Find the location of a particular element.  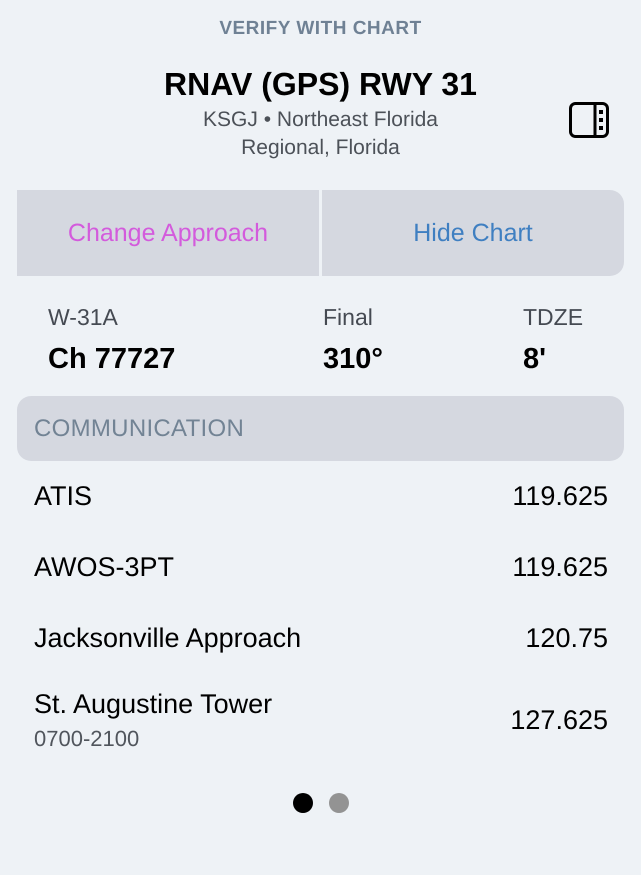

approach-title: RNAV (GPS) RWY 31 is located at coordinates (320, 84).